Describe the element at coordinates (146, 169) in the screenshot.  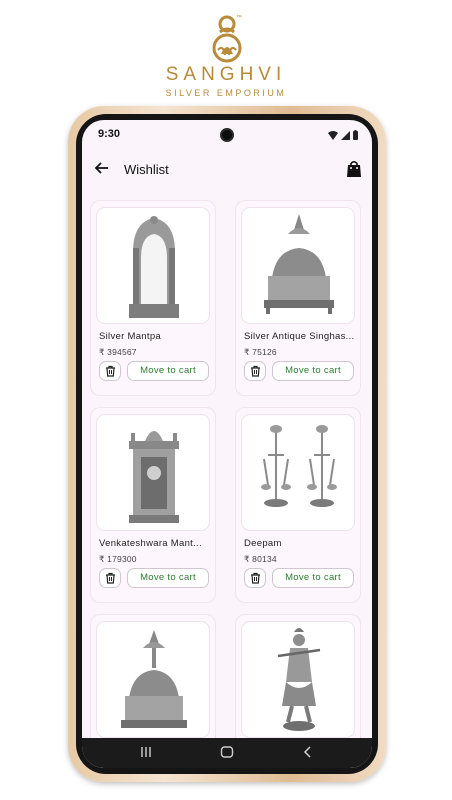
I see `page-title: Wishlist` at that location.